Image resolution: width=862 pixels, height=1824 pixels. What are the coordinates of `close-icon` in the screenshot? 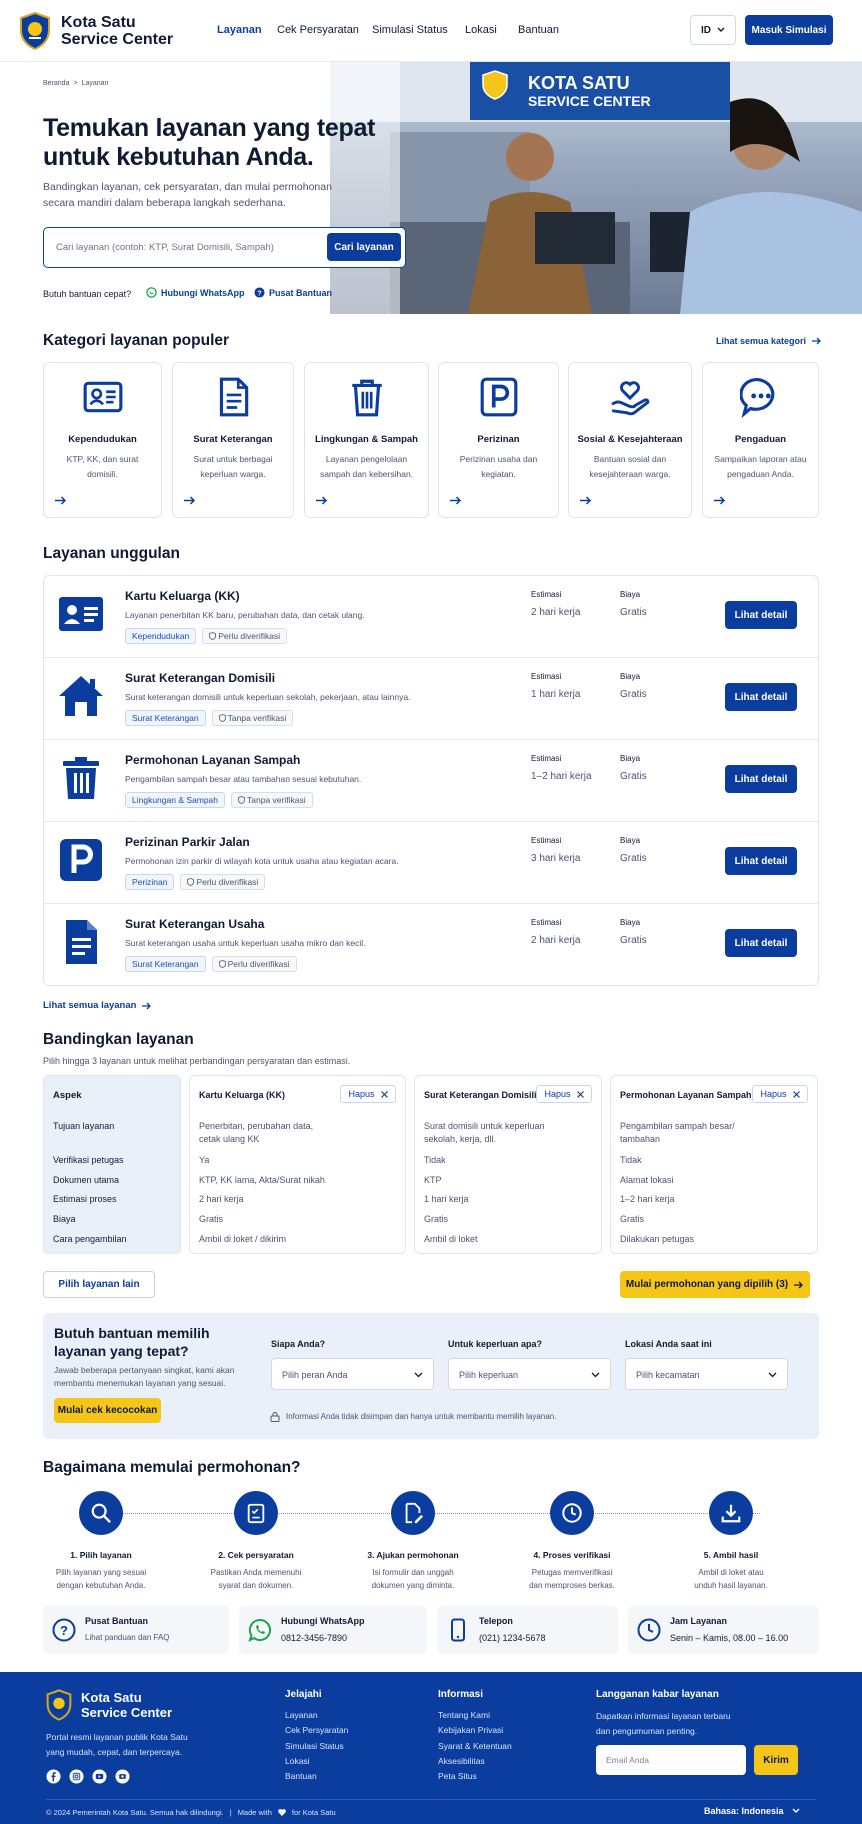 It's located at (580, 1094).